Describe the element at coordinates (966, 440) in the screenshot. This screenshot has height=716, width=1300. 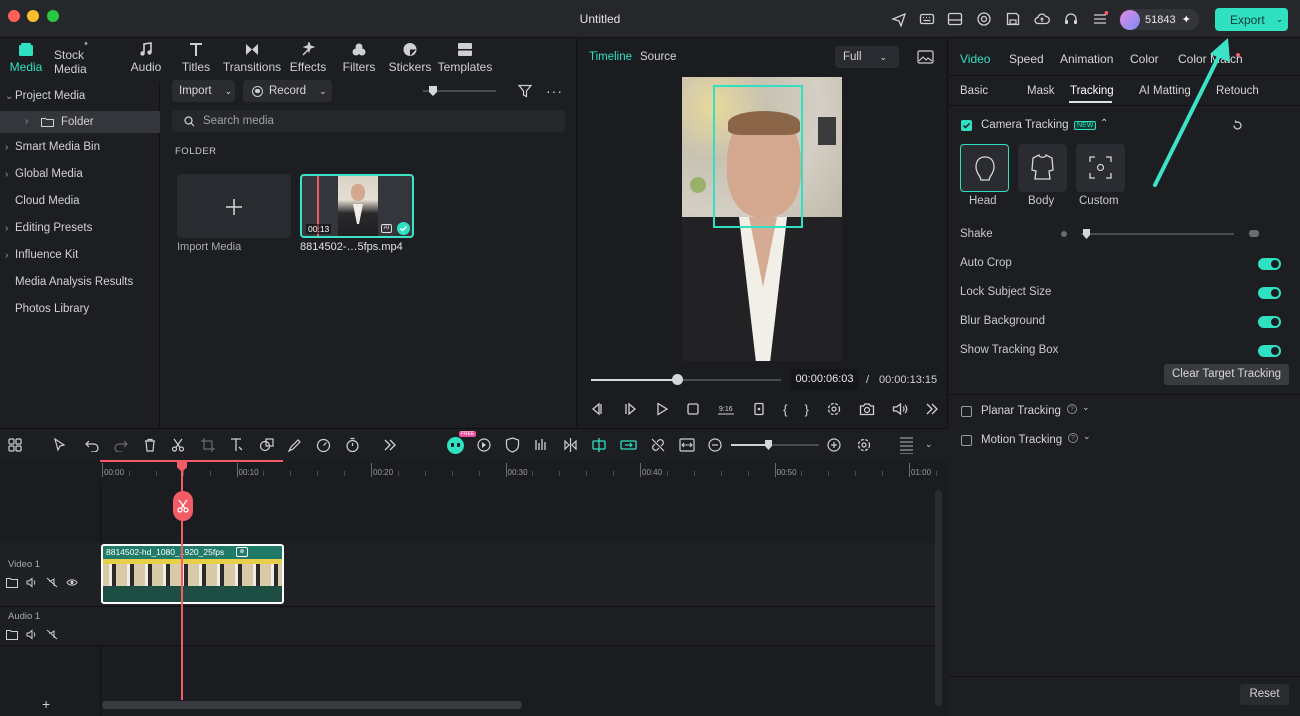
I see `motion-tracking-checkbox` at that location.